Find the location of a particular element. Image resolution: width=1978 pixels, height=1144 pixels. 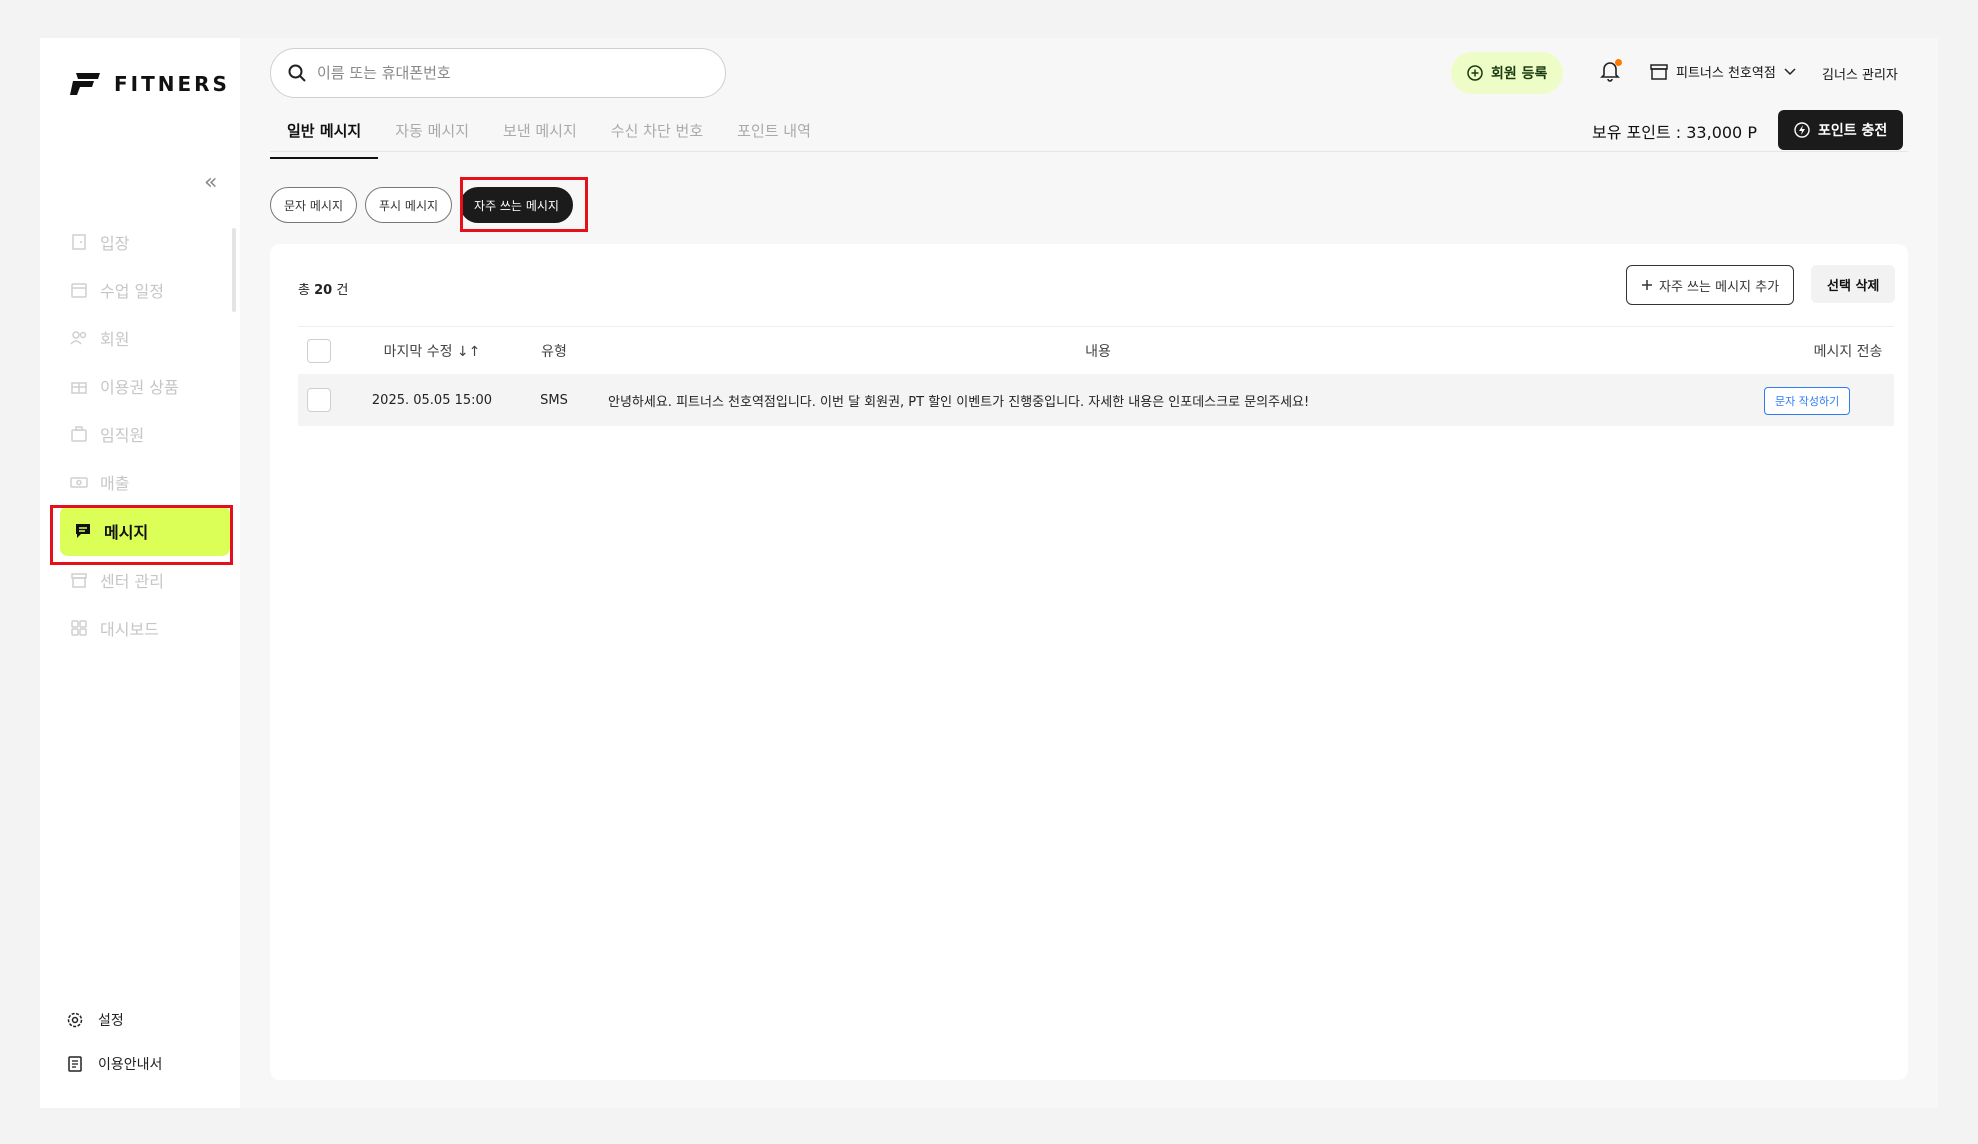

pill-sms-message: 문자 메시지 is located at coordinates (314, 205).